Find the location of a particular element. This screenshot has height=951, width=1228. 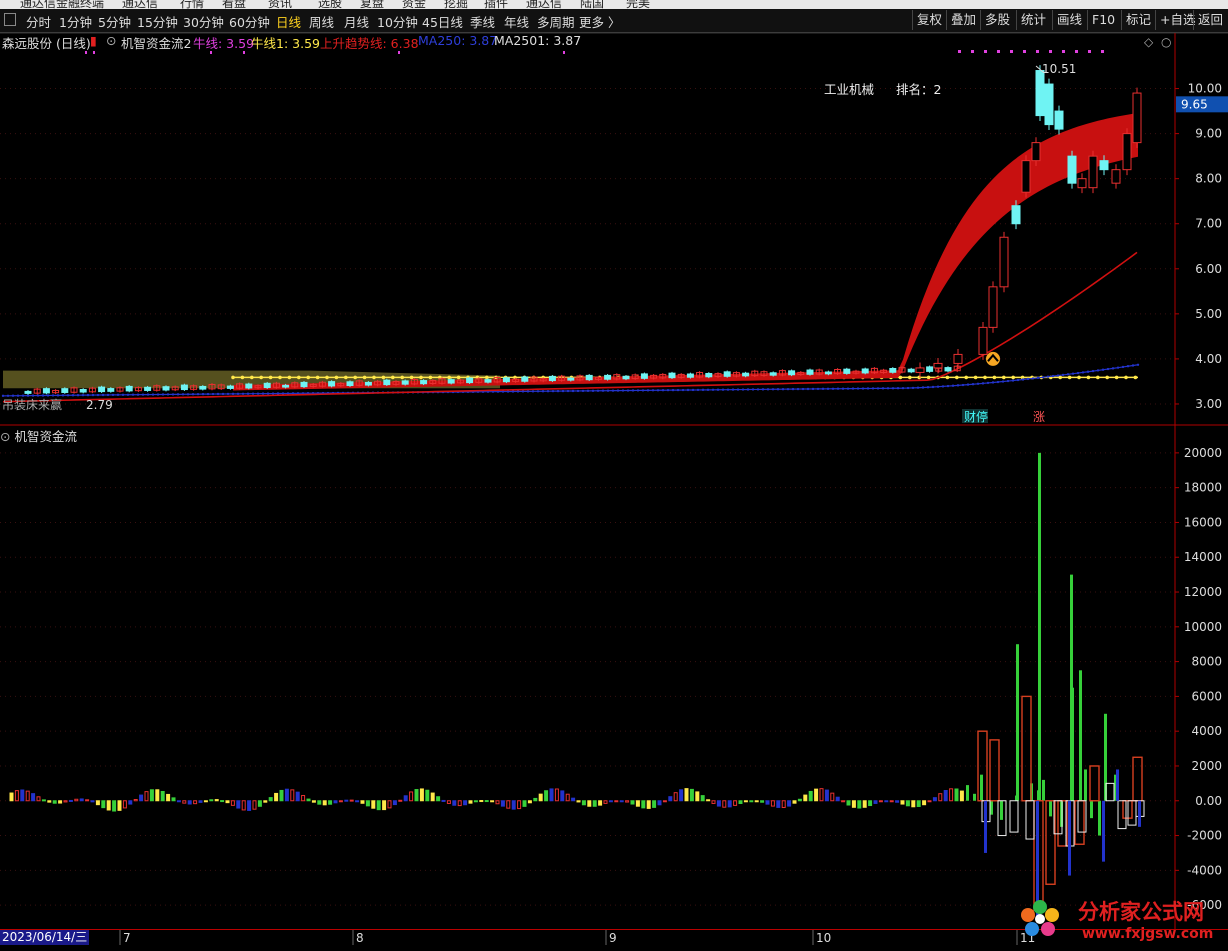

y-tick-label: 16000 is located at coordinates (1203, 522).